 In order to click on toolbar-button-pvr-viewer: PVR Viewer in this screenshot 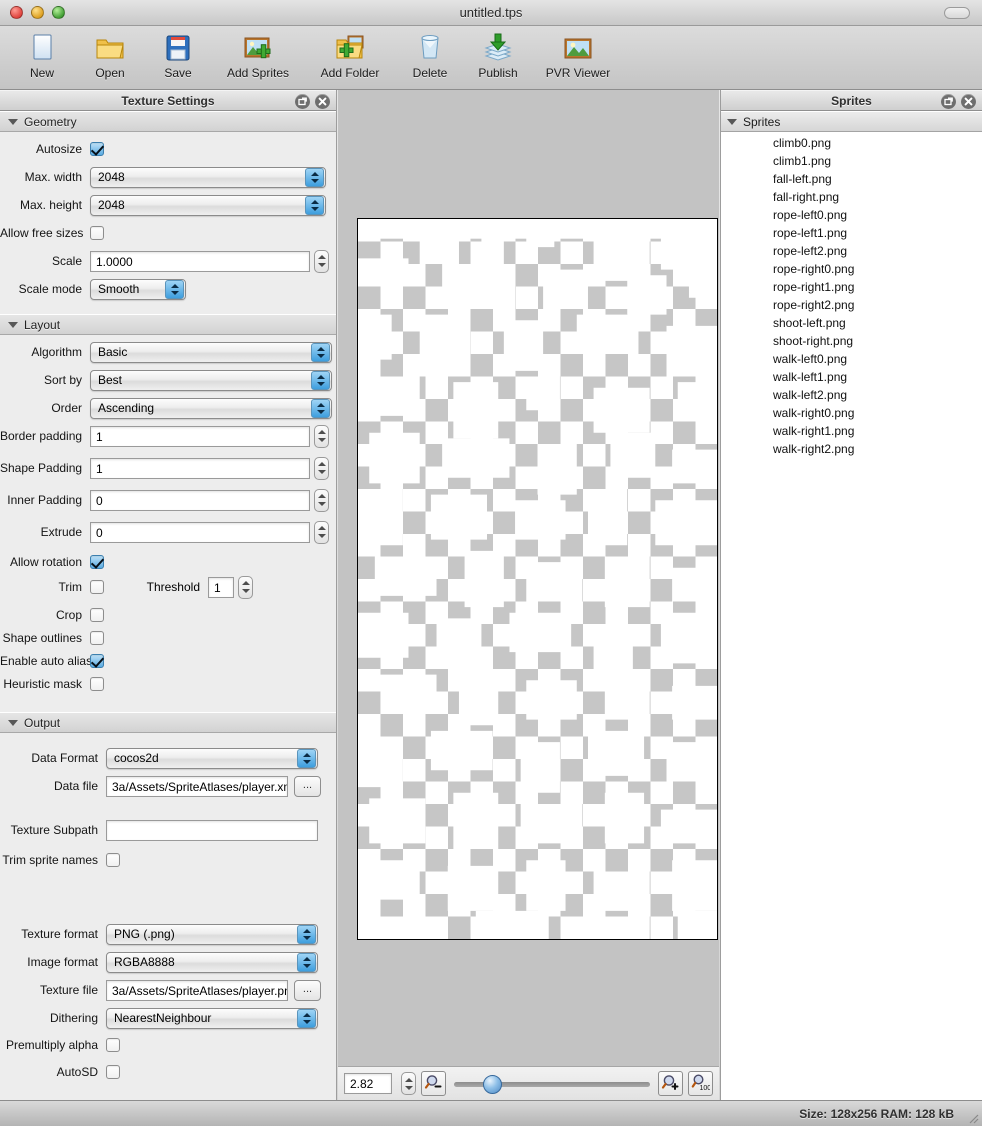, I will do `click(578, 54)`.